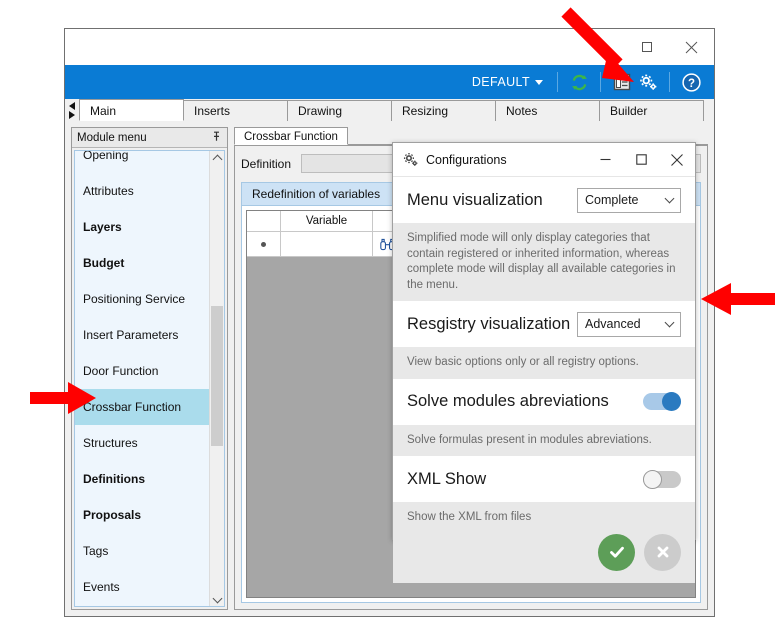 The width and height of the screenshot is (781, 632). Describe the element at coordinates (217, 158) in the screenshot. I see `scroll-up-icon` at that location.